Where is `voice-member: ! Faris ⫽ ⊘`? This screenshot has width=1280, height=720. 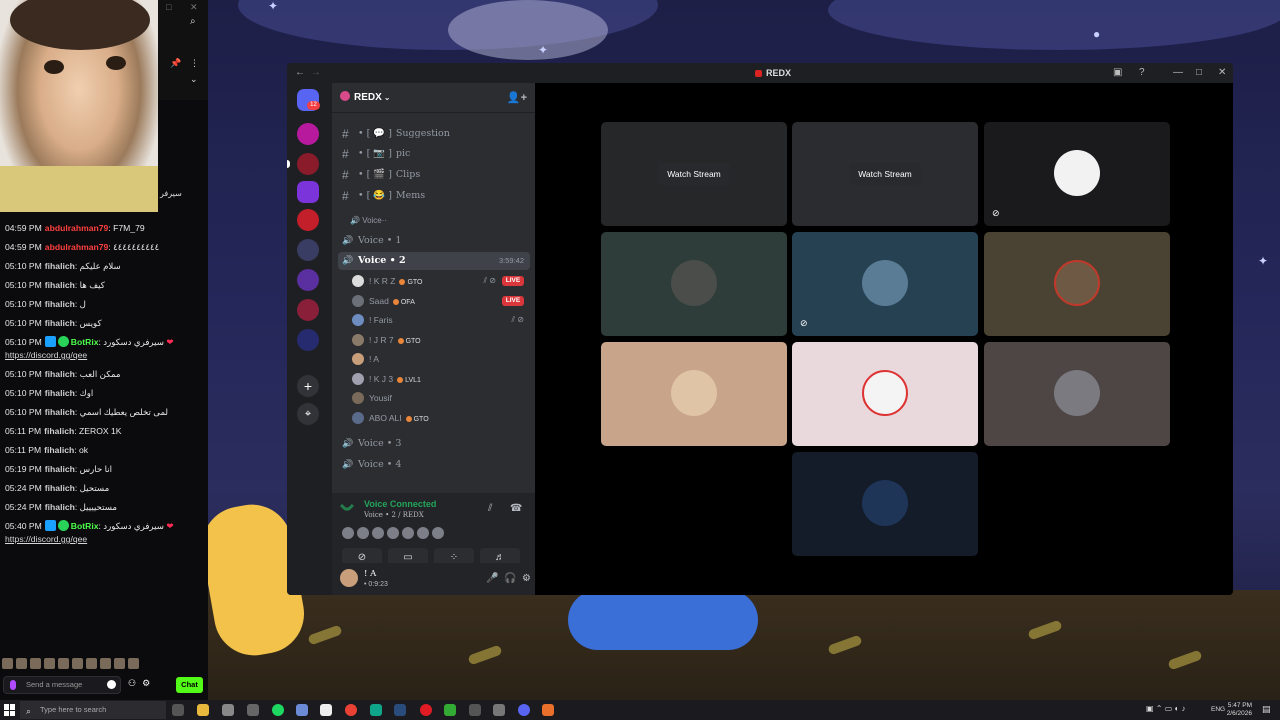 voice-member: ! Faris ⫽ ⊘ is located at coordinates (441, 320).